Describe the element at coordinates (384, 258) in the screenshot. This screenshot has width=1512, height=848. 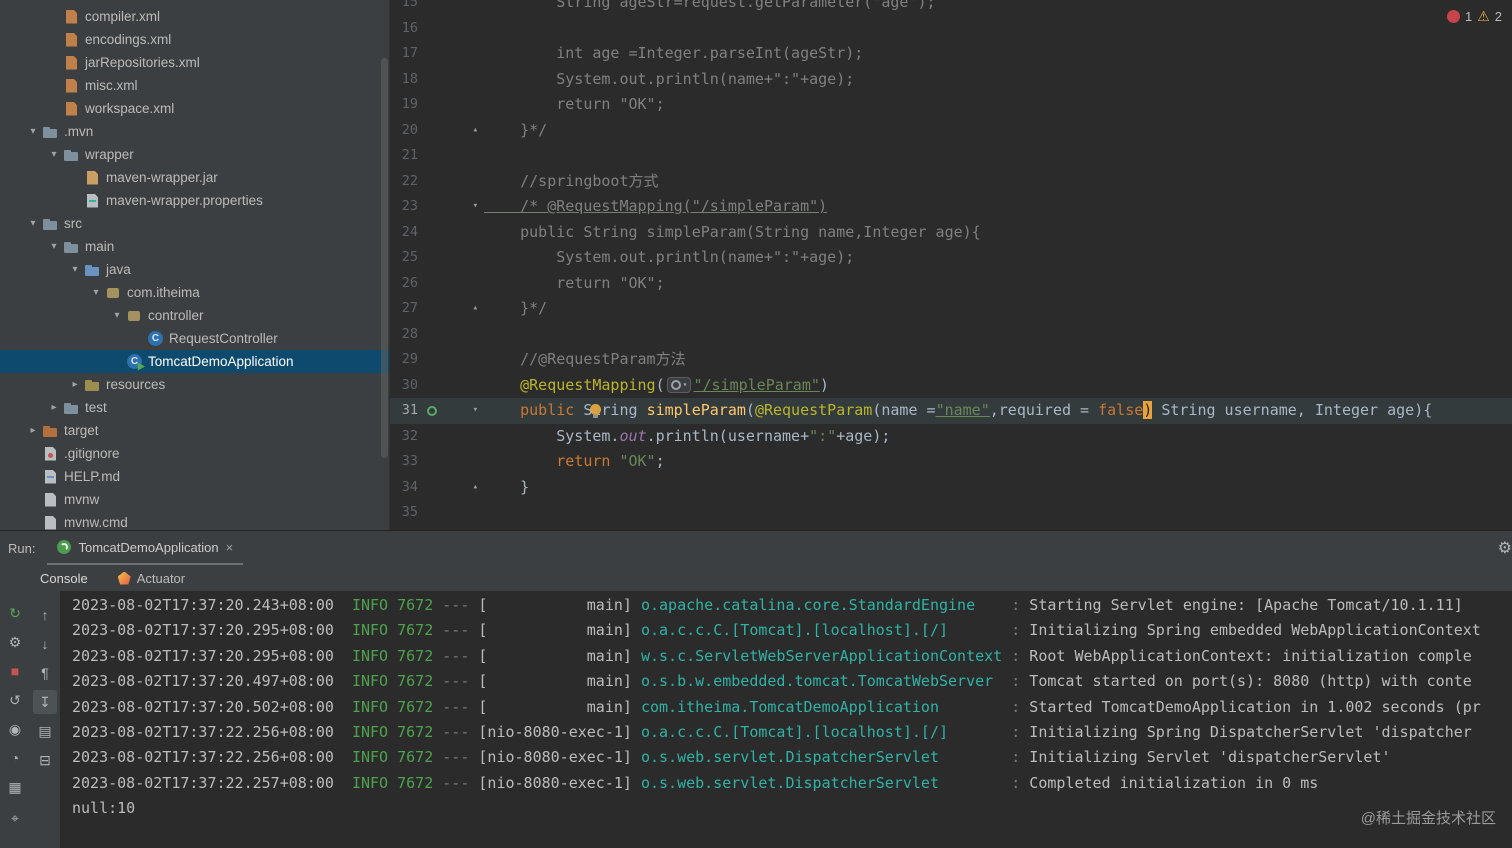
I see `tree-scrollbar` at that location.